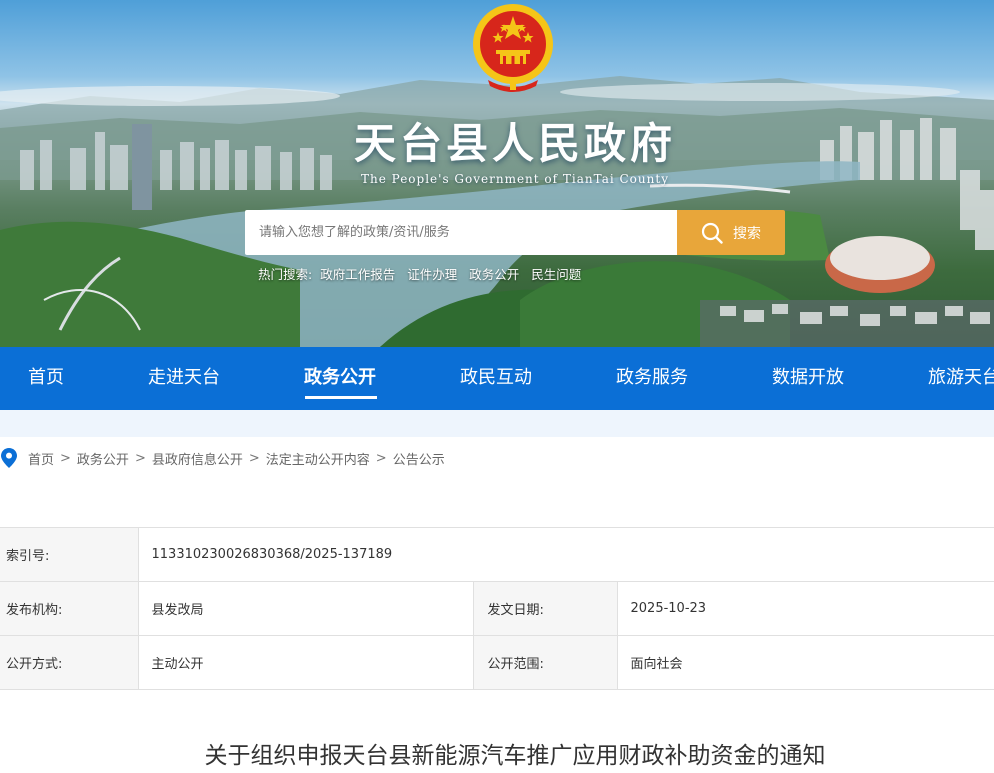  Describe the element at coordinates (197, 458) in the screenshot. I see `breadcrumb-item: 县政府信息公开` at that location.